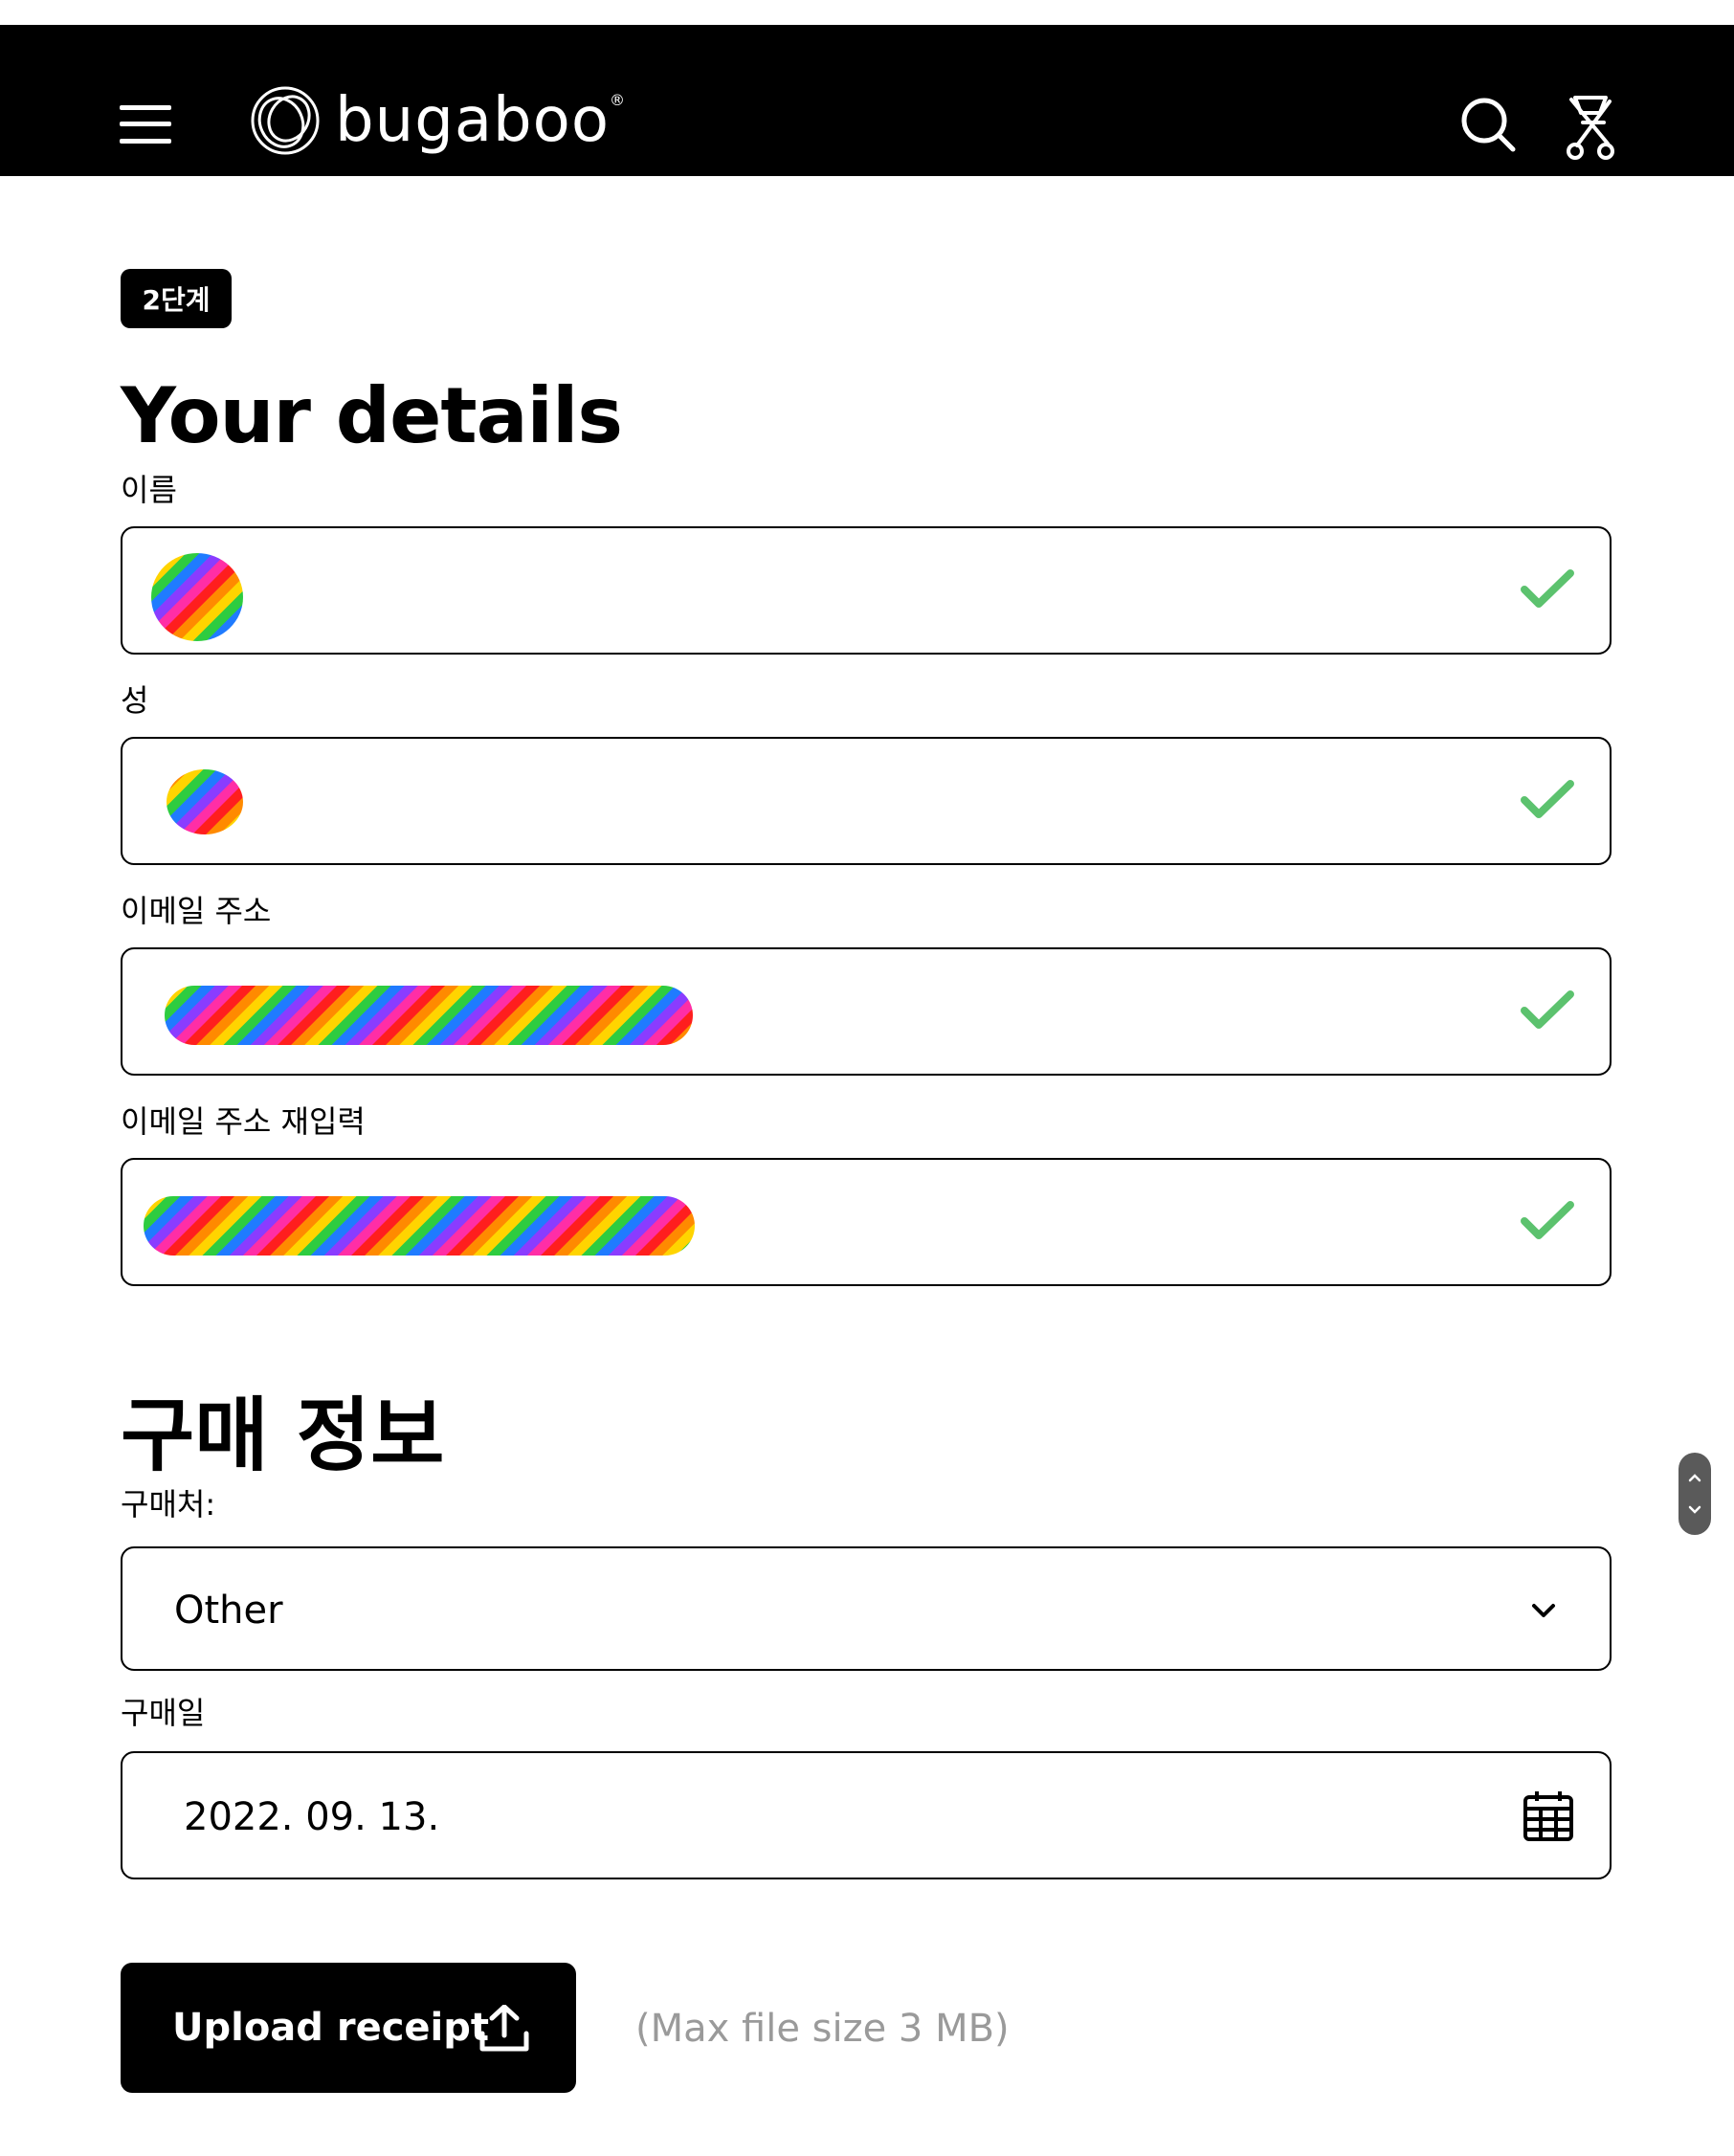 The image size is (1734, 2156). What do you see at coordinates (163, 1713) in the screenshot?
I see `purchase-date-label: 구매일` at bounding box center [163, 1713].